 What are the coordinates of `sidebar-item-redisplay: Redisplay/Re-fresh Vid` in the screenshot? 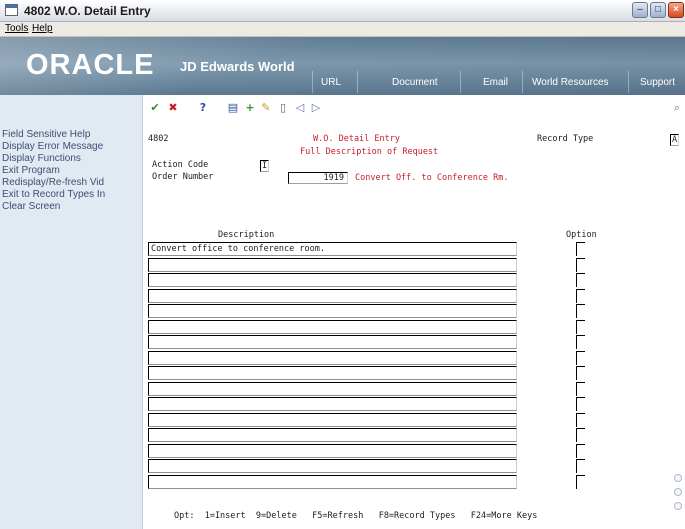 It's located at (72, 182).